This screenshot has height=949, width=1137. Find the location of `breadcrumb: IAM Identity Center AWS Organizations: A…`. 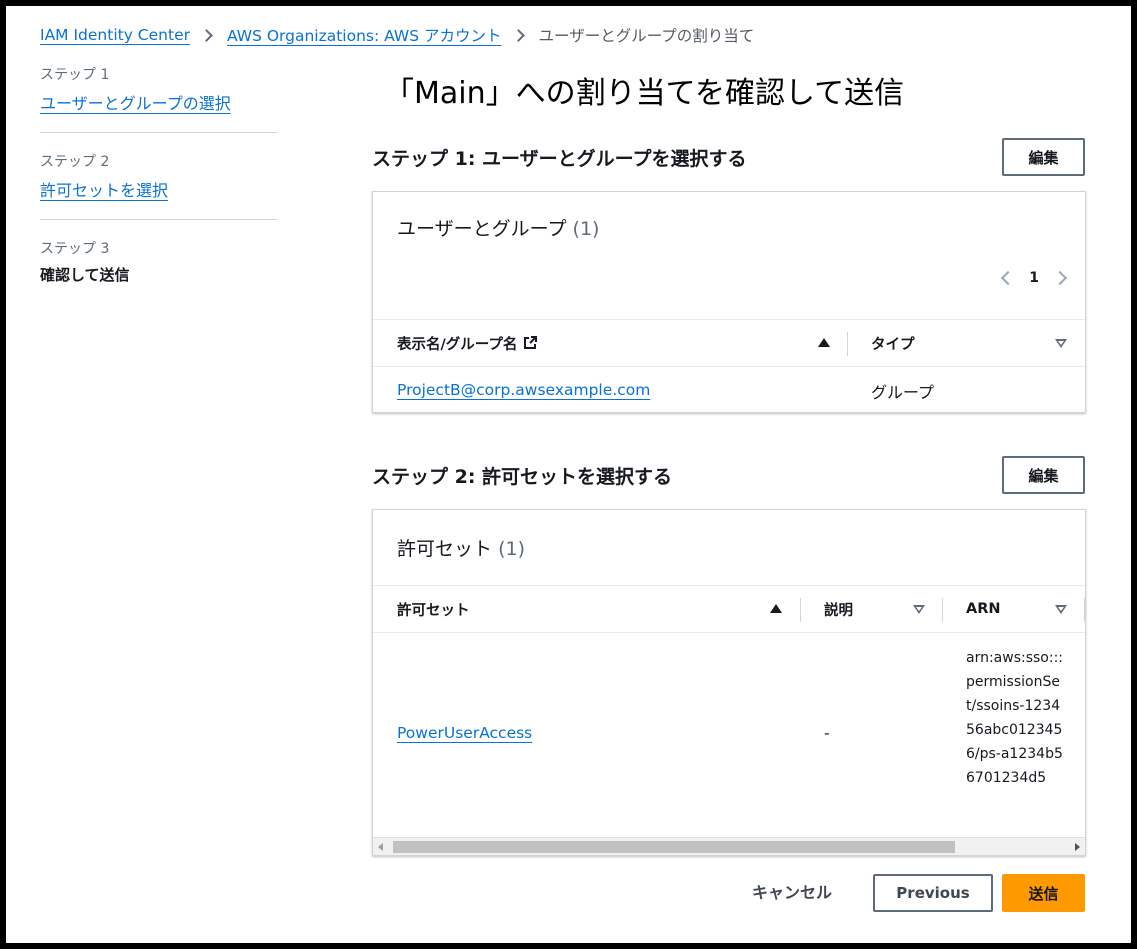

breadcrumb: IAM Identity Center AWS Organizations: A… is located at coordinates (397, 35).